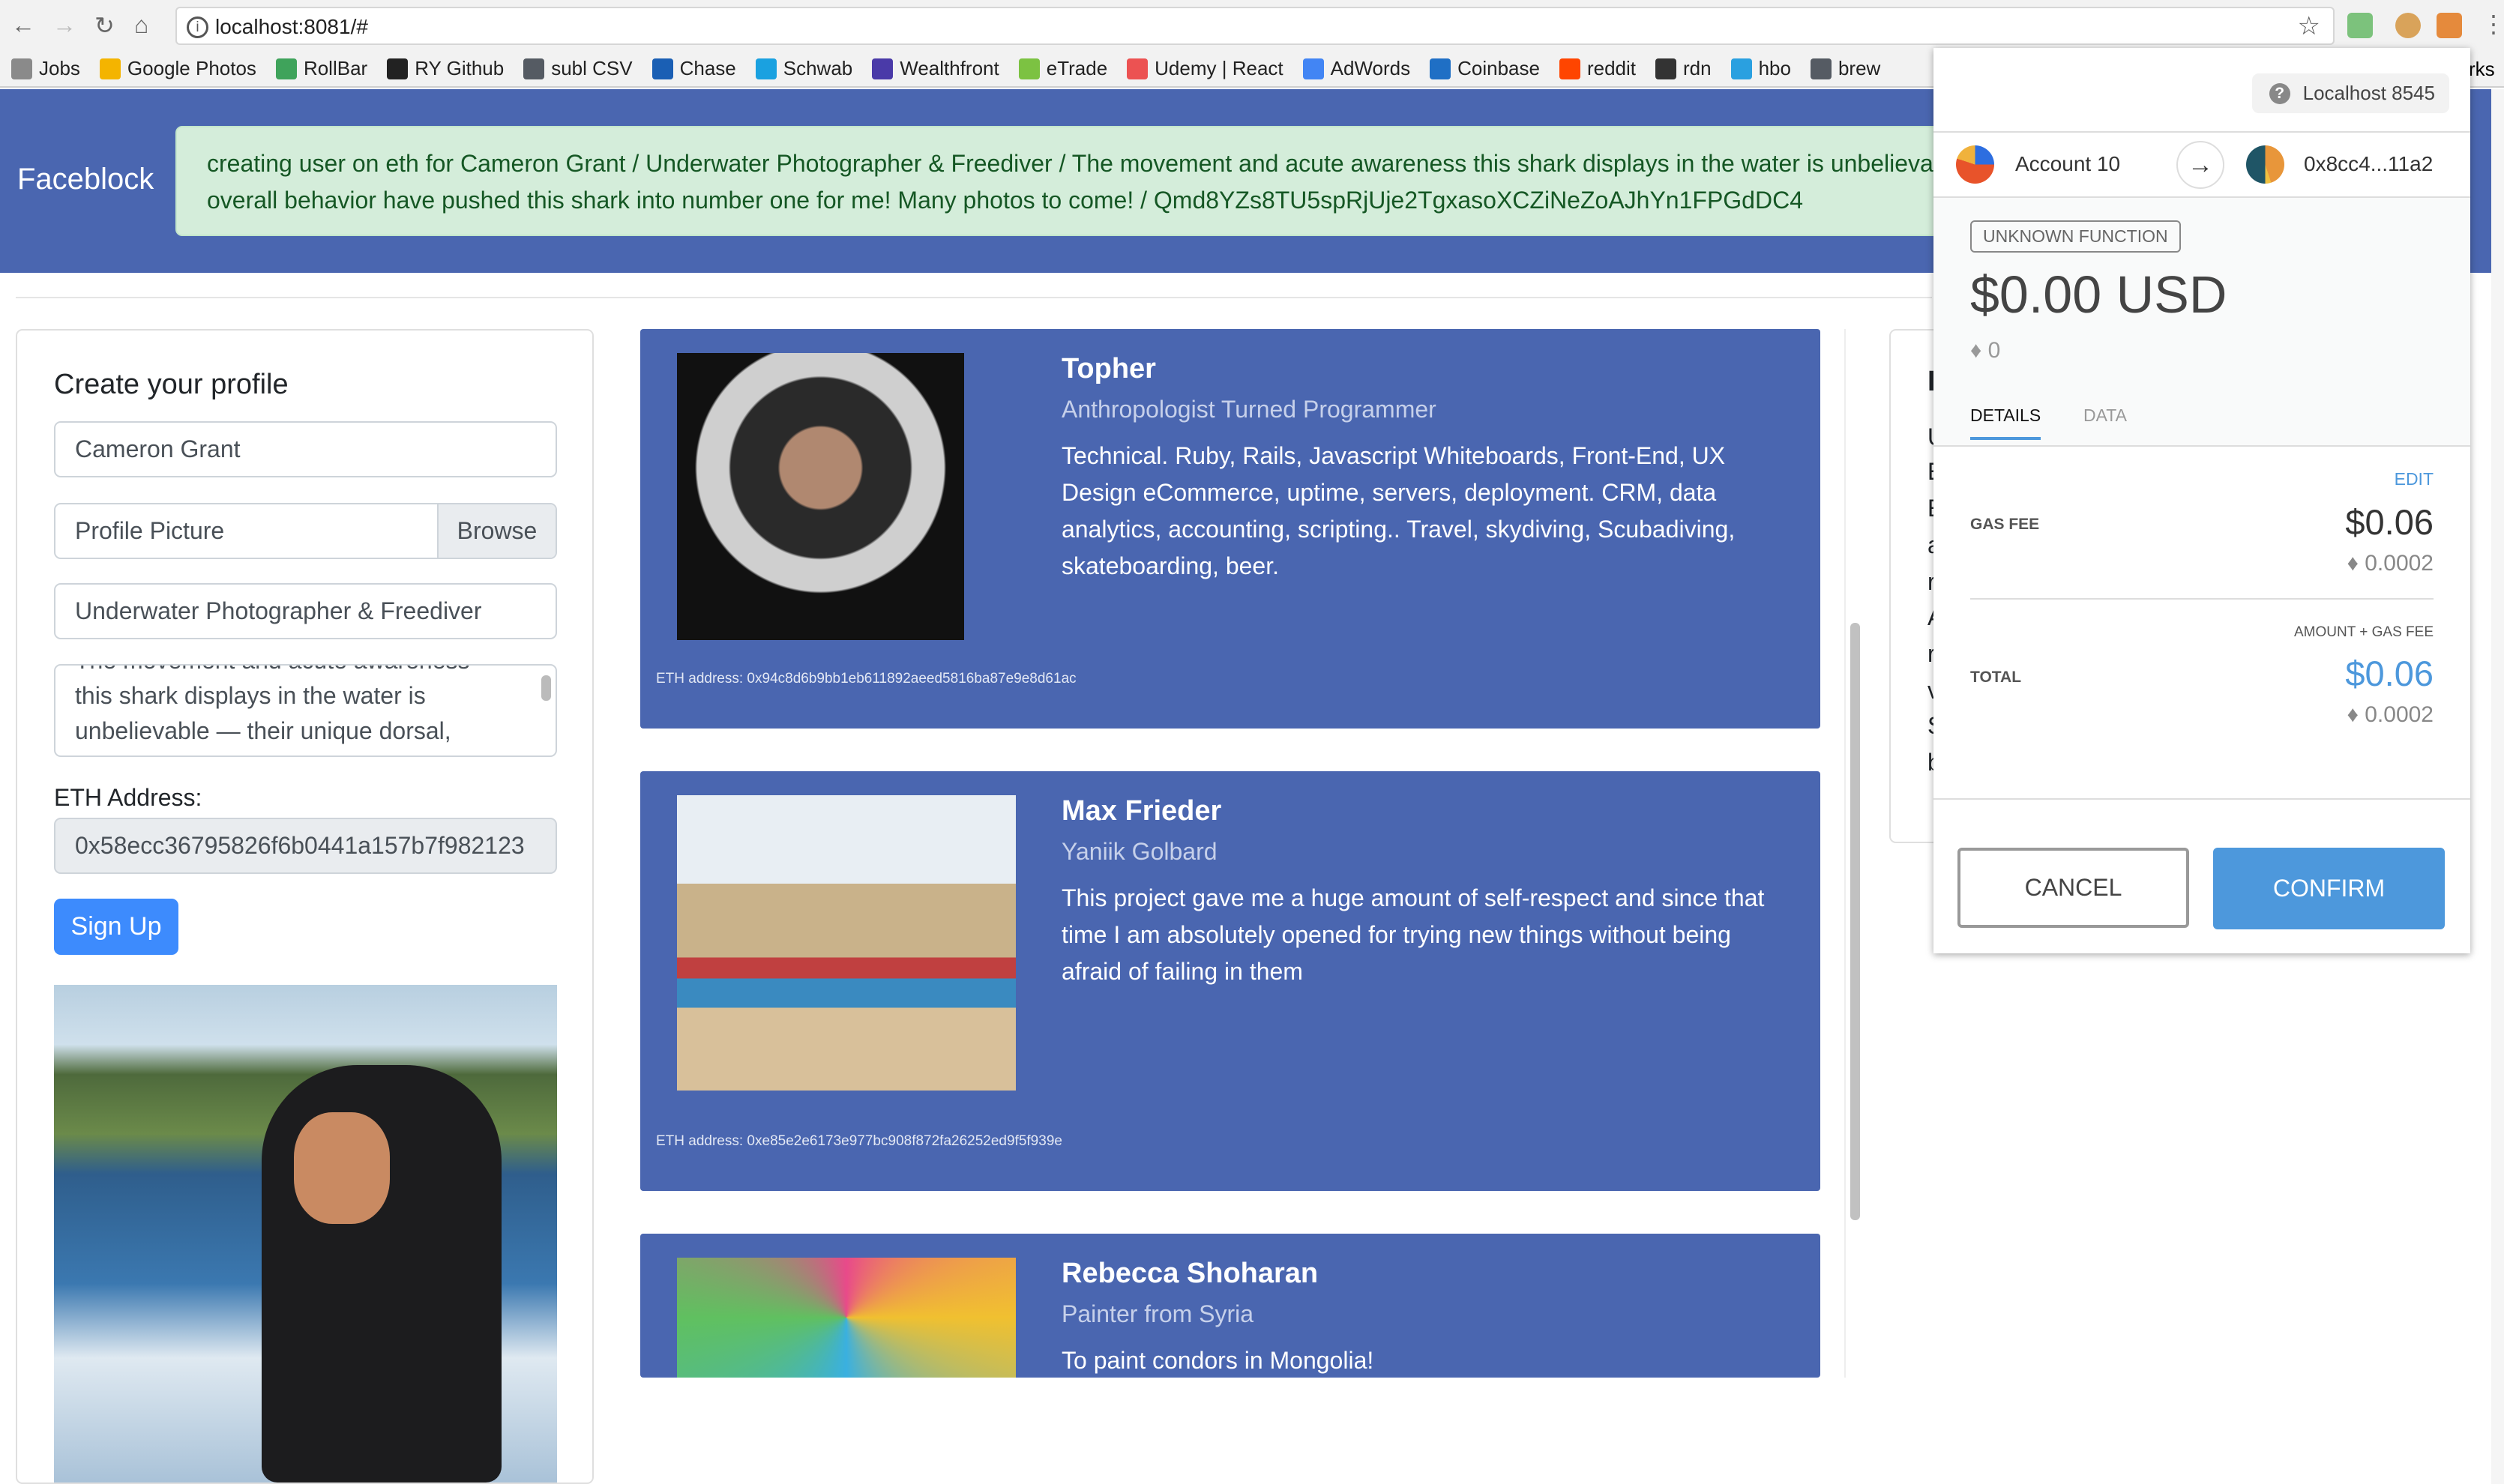 The image size is (2504, 1484). Describe the element at coordinates (1996, 677) in the screenshot. I see `total-label: TOTAL` at that location.